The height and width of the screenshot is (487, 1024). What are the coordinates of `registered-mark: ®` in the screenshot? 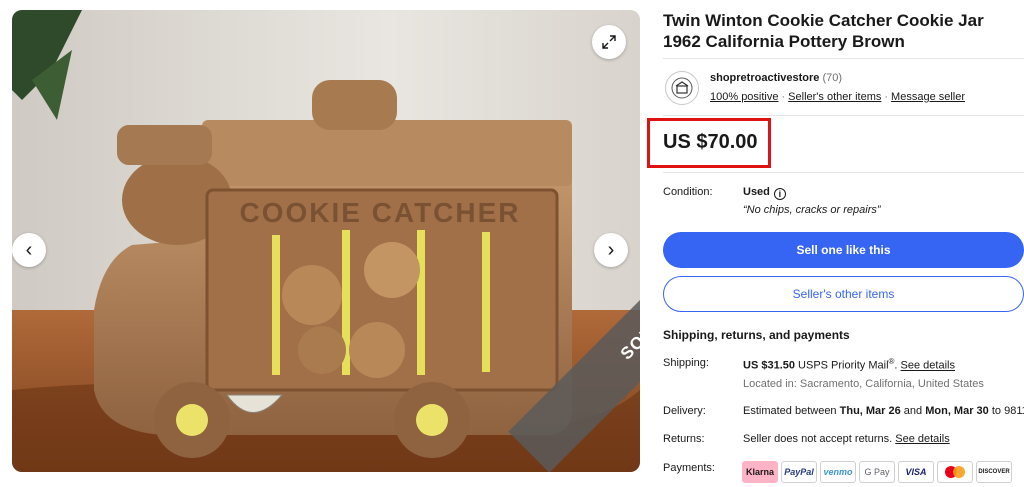 It's located at (891, 361).